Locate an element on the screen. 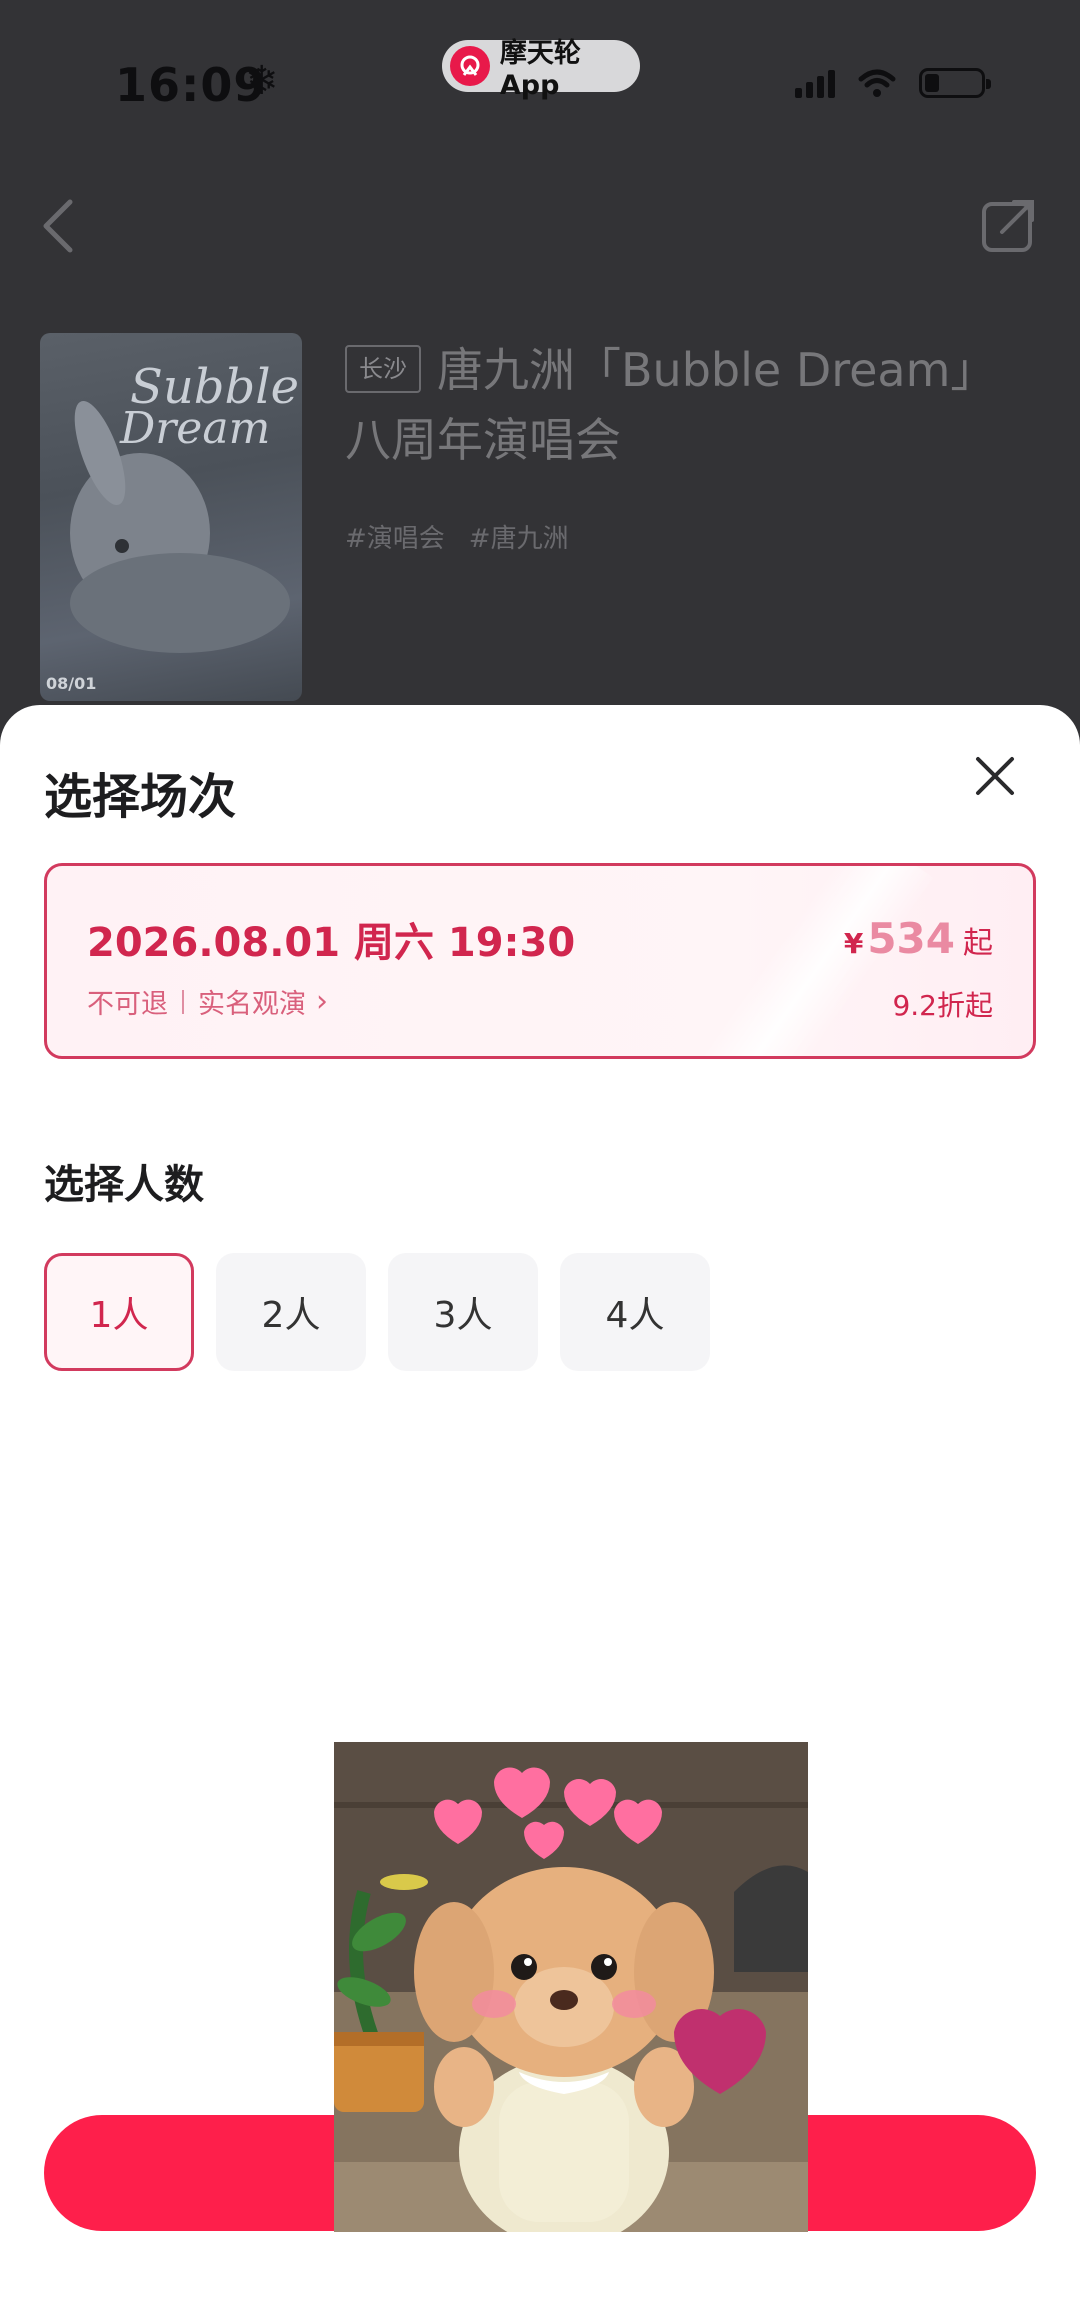 This screenshot has width=1080, height=2308. hashtag: #唐九洲 is located at coordinates (519, 536).